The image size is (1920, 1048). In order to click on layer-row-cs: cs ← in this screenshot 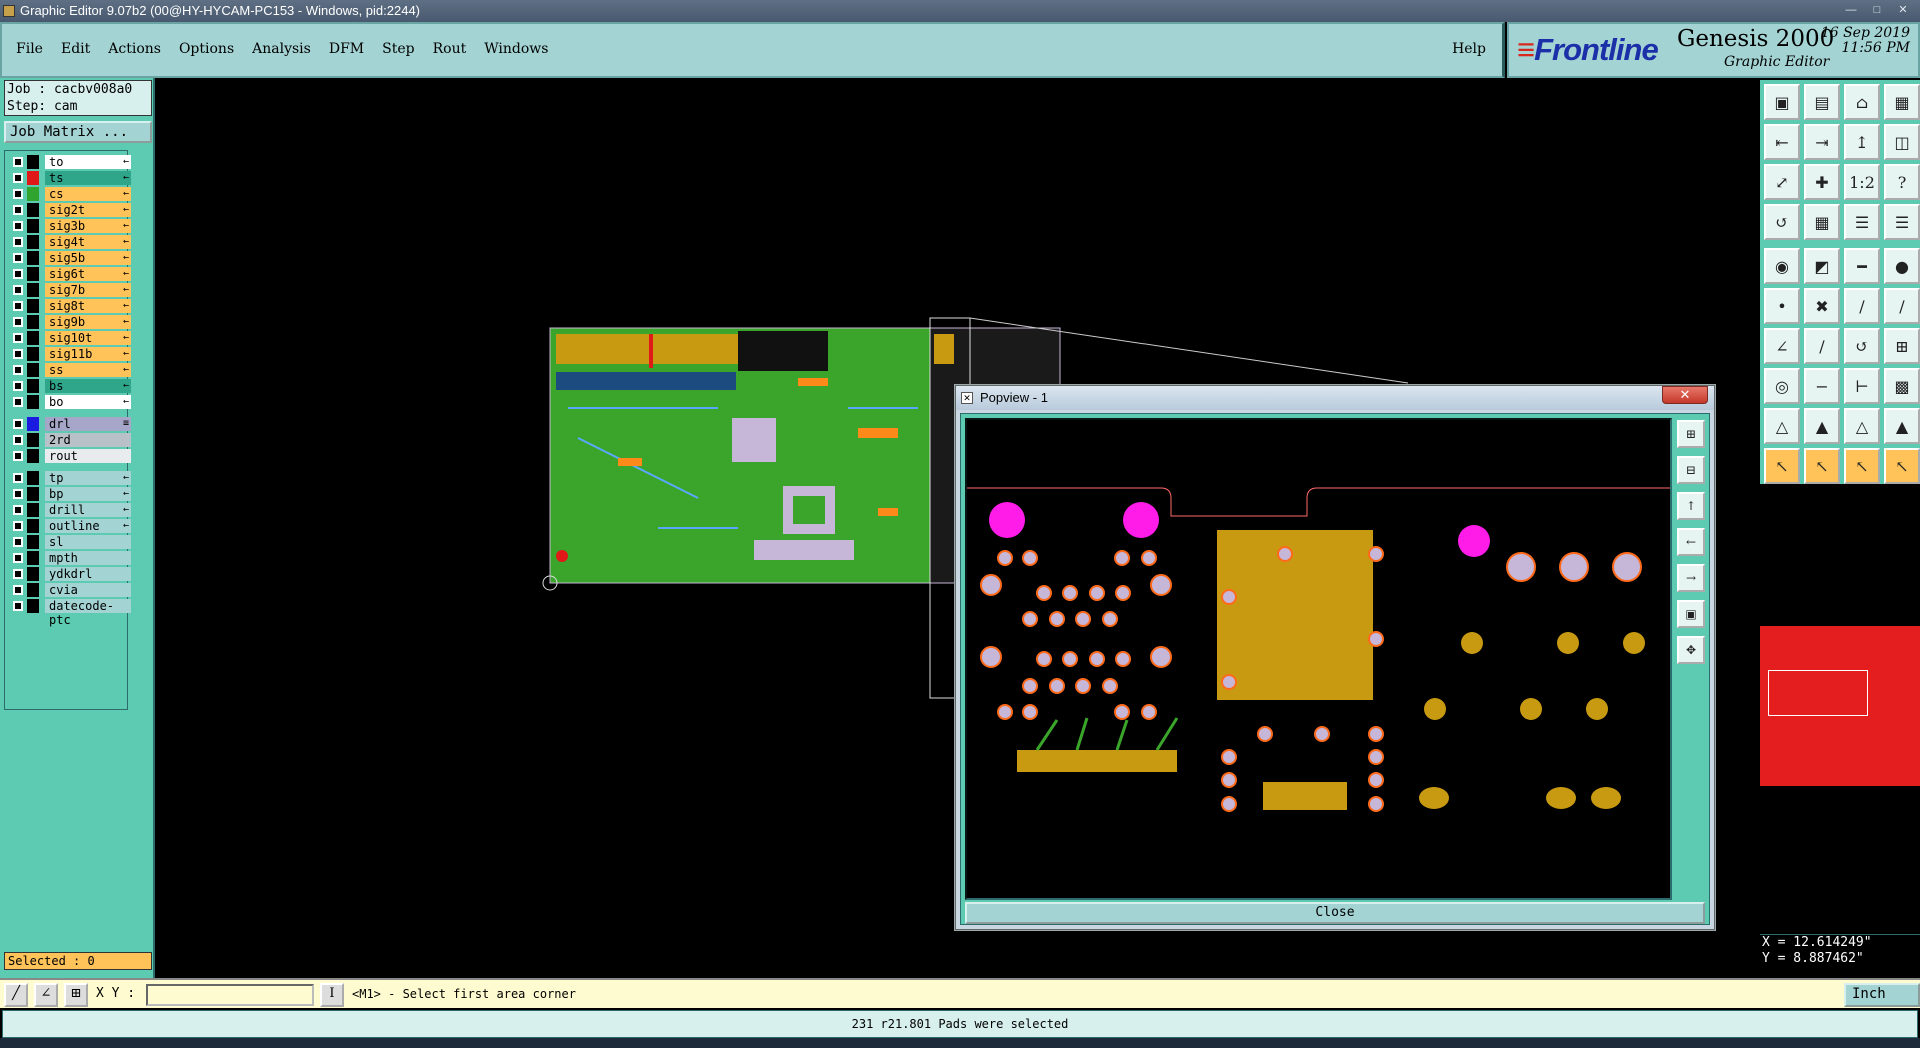, I will do `click(70, 194)`.